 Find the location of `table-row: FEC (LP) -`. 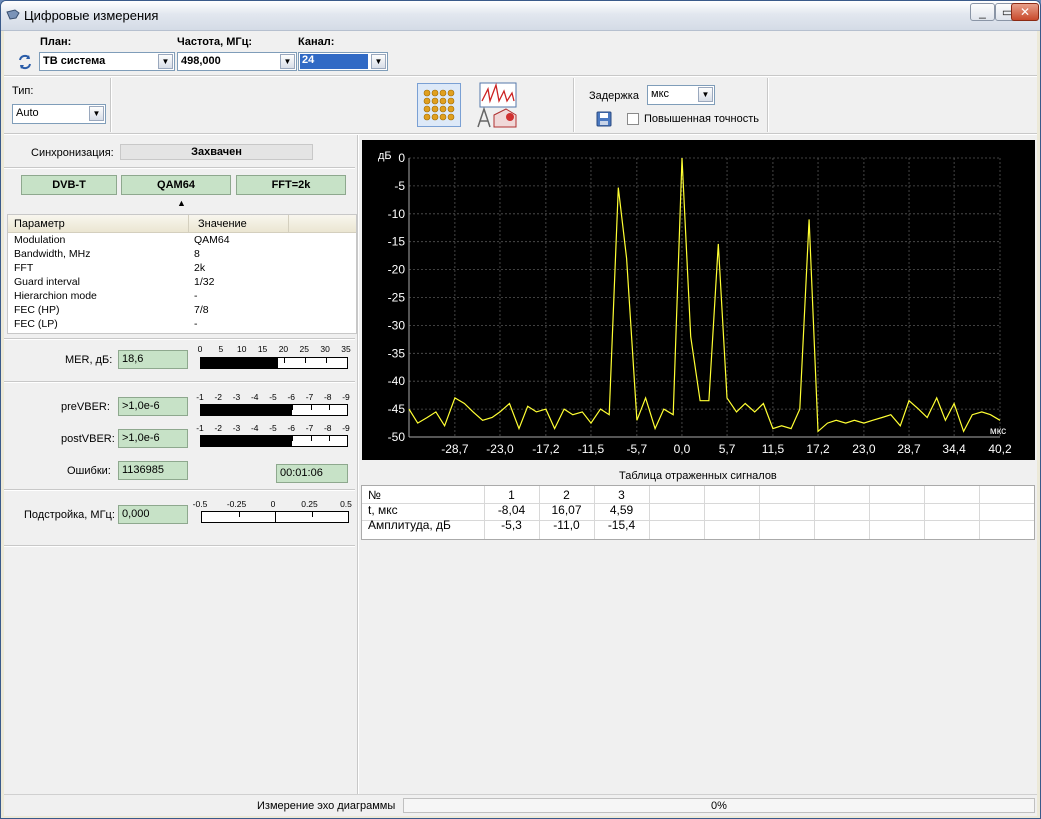

table-row: FEC (LP) - is located at coordinates (182, 324).